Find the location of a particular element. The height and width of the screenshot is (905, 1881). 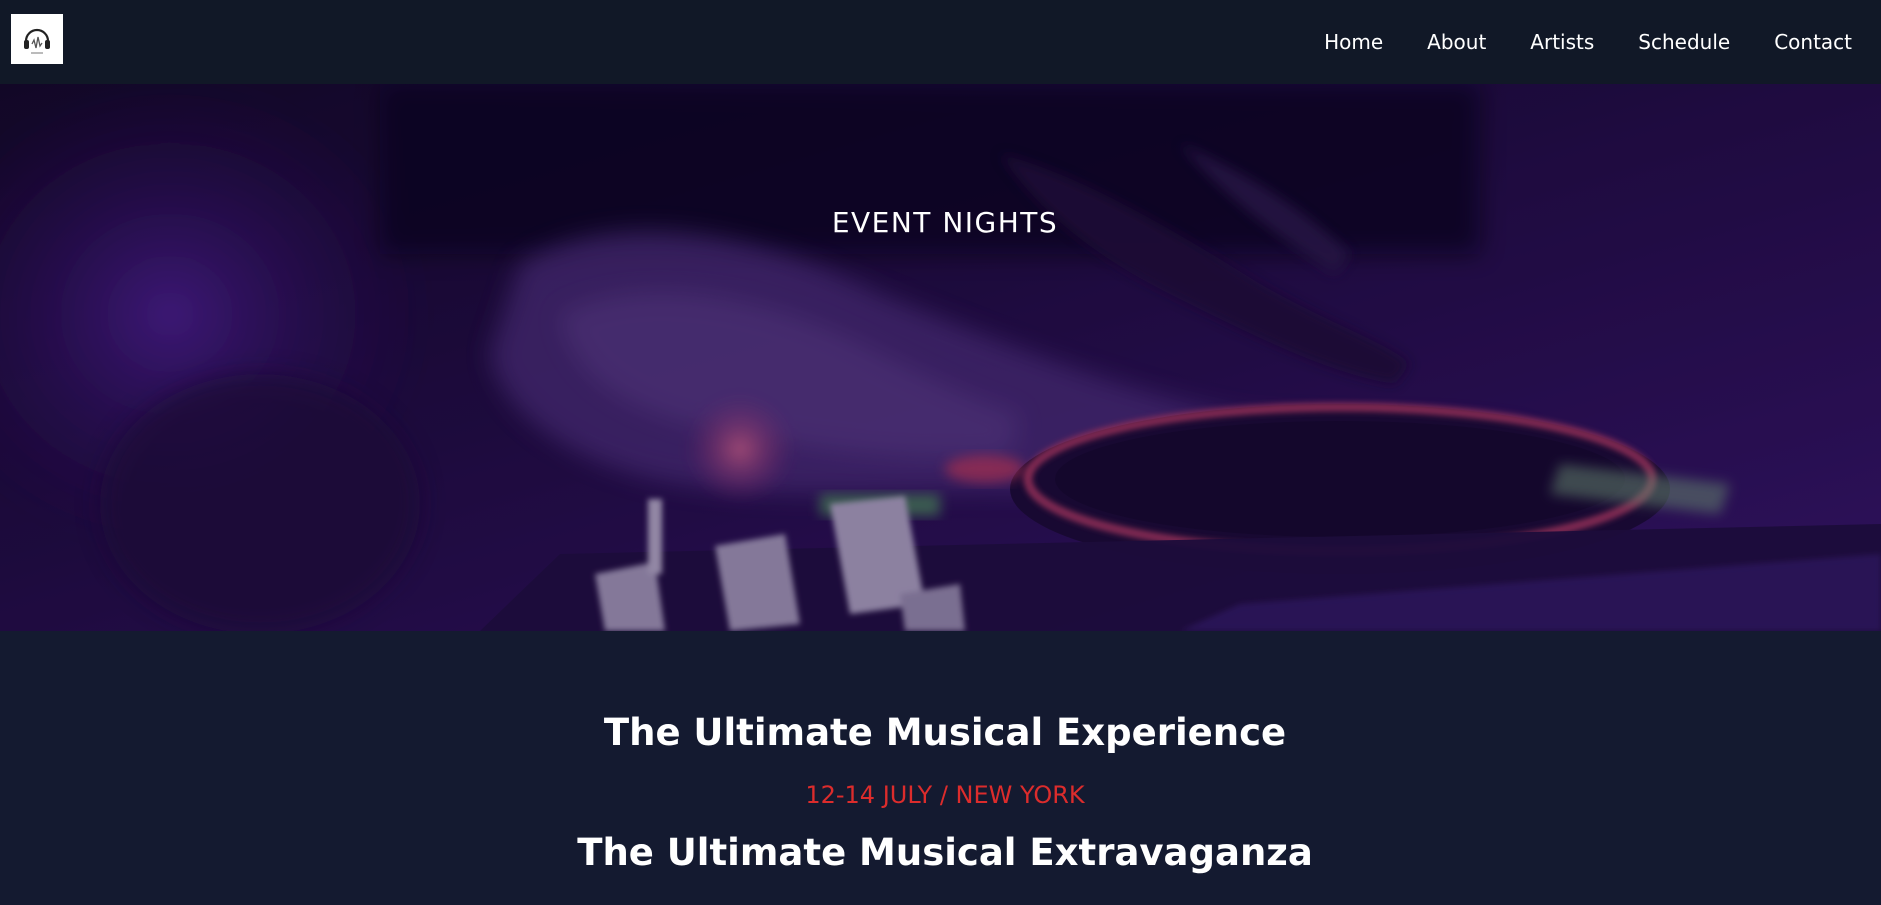

headphones-logo-icon is located at coordinates (37, 41).